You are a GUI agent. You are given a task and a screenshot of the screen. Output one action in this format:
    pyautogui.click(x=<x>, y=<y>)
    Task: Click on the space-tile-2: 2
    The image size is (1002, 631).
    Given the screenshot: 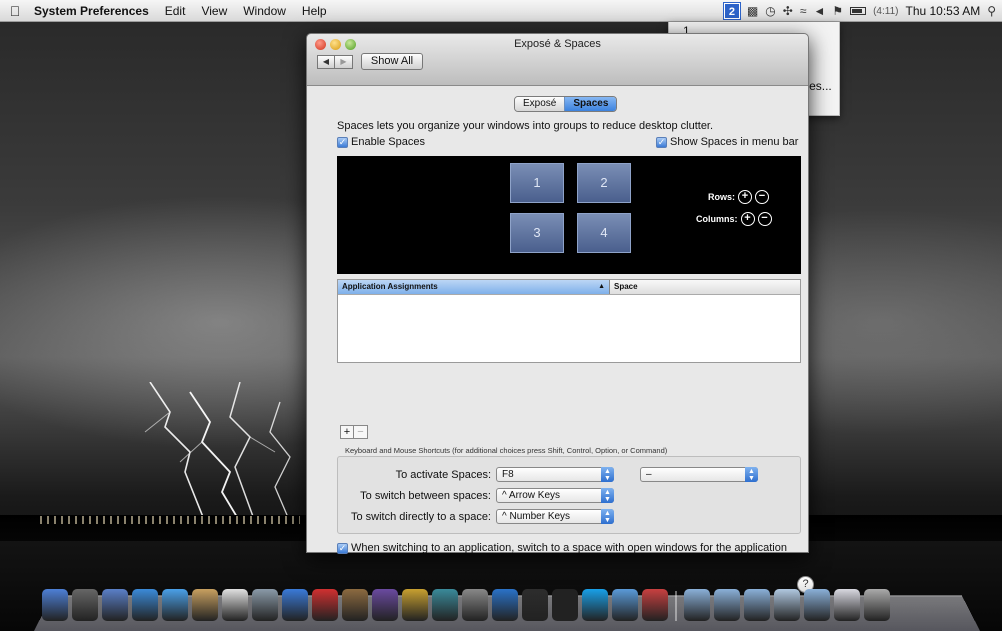 What is the action you would take?
    pyautogui.click(x=604, y=183)
    